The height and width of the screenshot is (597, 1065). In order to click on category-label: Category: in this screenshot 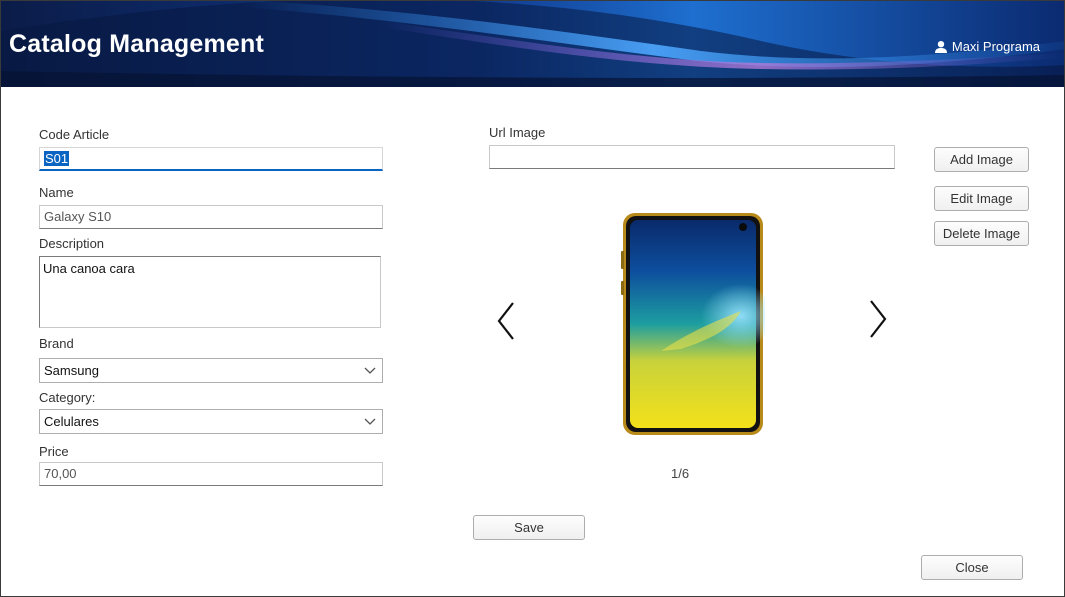, I will do `click(67, 397)`.